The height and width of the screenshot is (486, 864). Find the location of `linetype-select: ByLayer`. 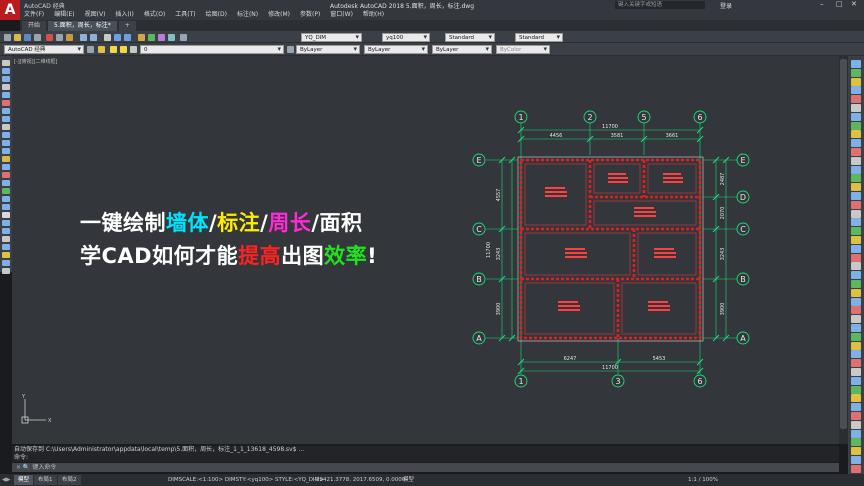

linetype-select: ByLayer is located at coordinates (396, 49).